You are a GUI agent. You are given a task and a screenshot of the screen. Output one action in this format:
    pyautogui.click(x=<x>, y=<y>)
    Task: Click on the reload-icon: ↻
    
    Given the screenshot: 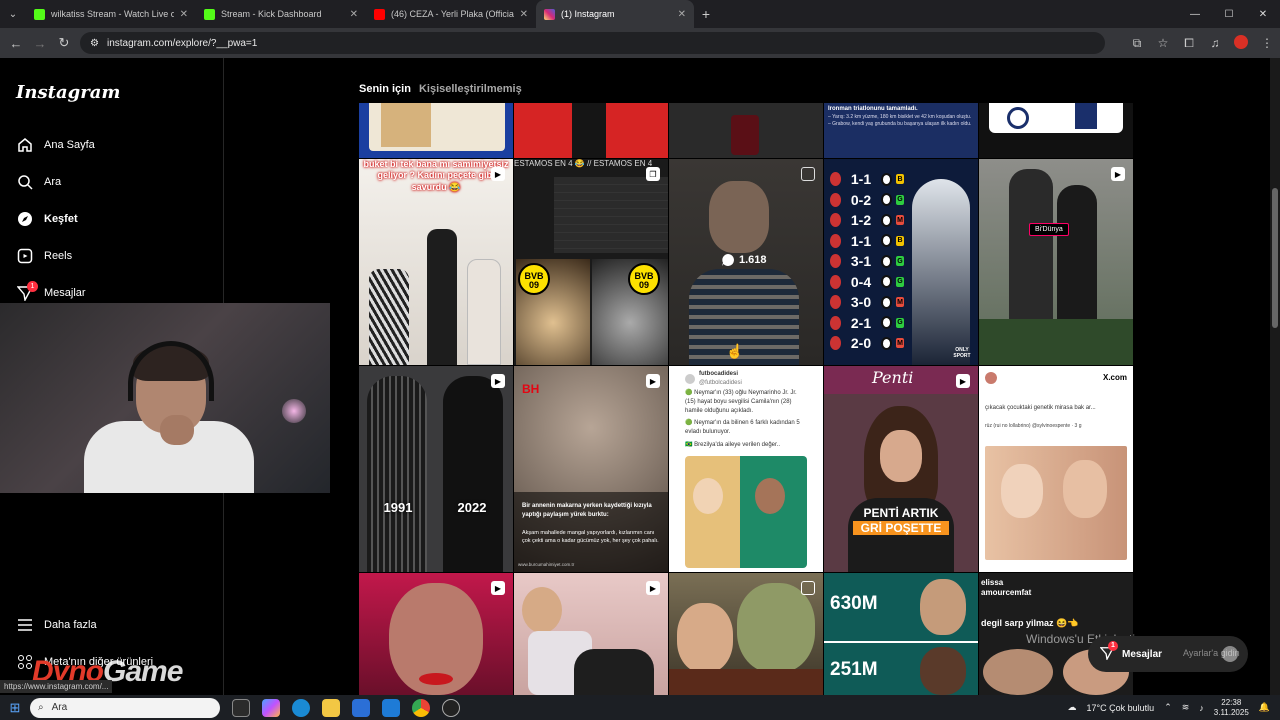 What is the action you would take?
    pyautogui.click(x=64, y=43)
    